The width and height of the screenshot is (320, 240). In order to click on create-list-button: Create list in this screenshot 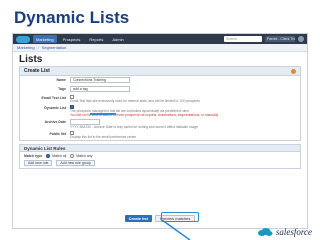, I will do `click(138, 218)`.